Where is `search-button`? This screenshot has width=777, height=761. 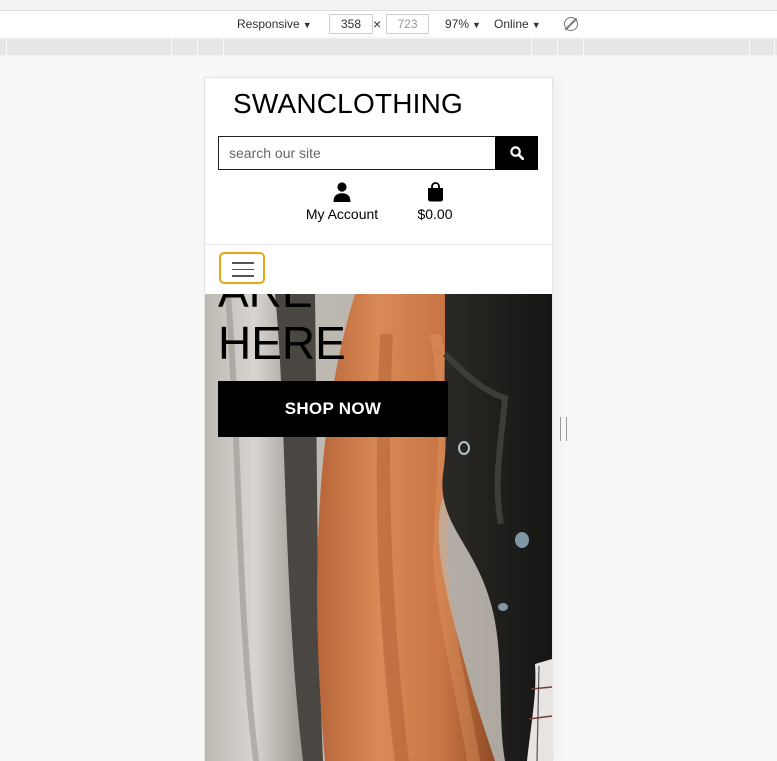 search-button is located at coordinates (516, 153).